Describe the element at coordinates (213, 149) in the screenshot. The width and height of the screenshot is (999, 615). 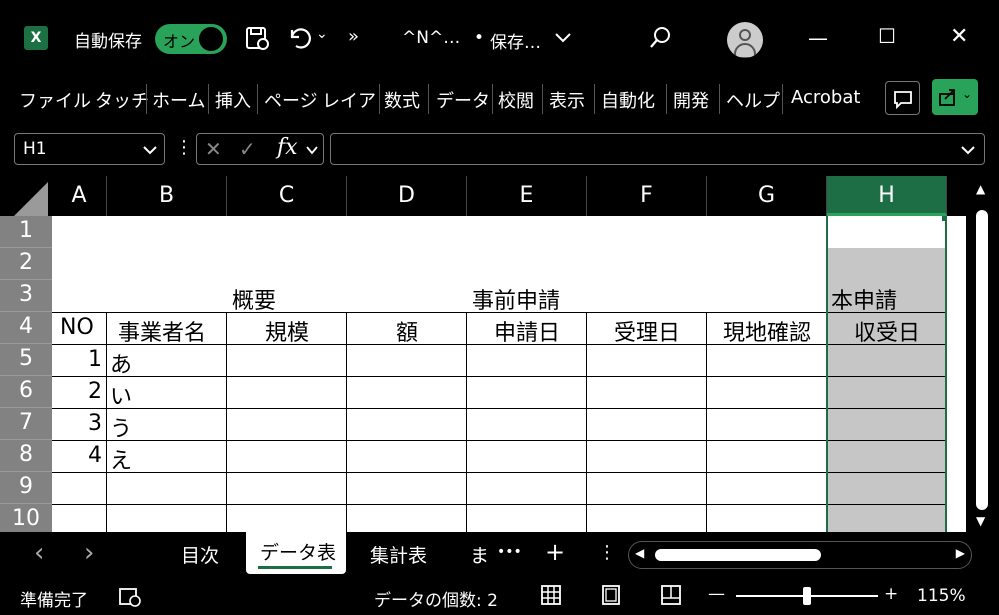
I see `cancel-icon: ✕` at that location.